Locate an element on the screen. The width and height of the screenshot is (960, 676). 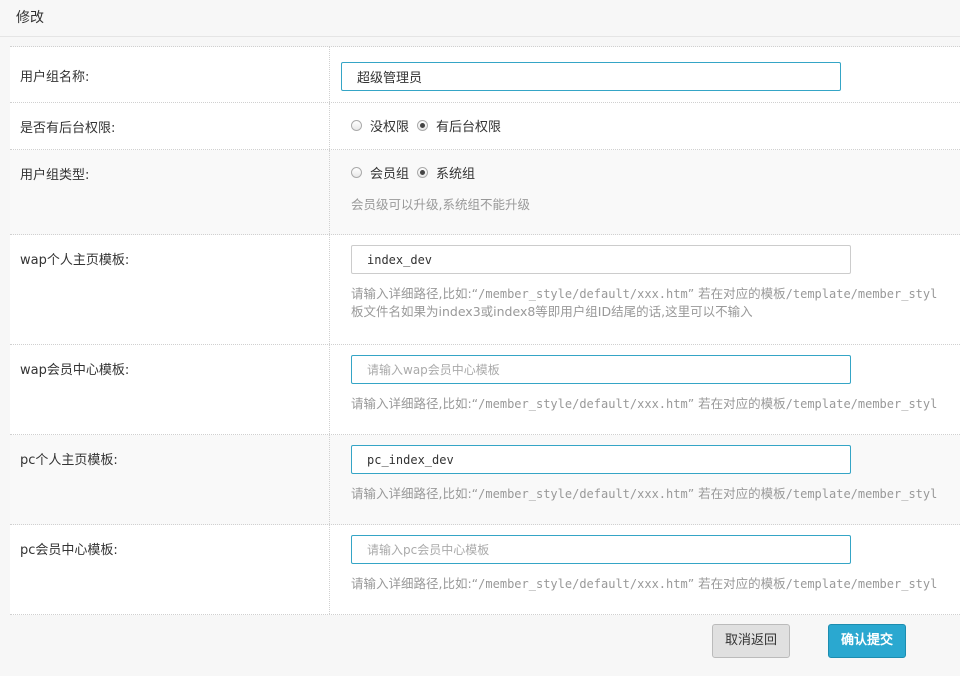
radio-has-backend is located at coordinates (423, 125).